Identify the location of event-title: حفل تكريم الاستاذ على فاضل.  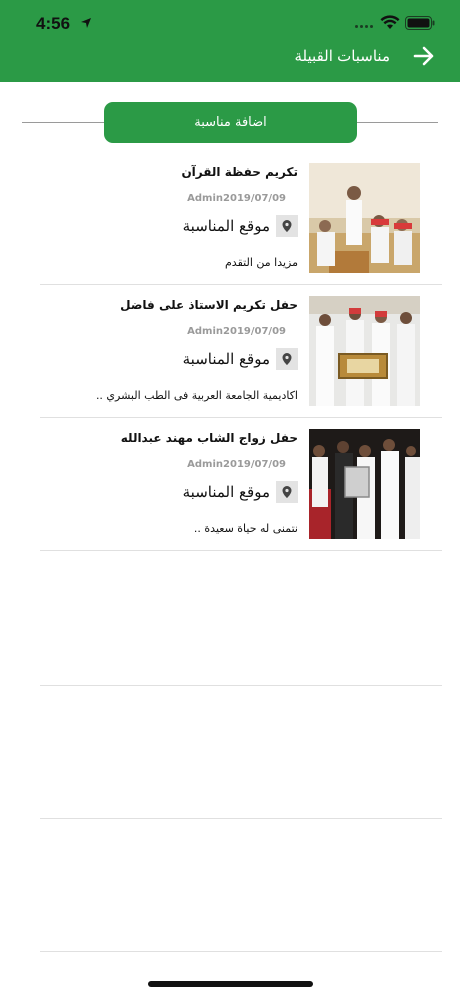
(209, 305).